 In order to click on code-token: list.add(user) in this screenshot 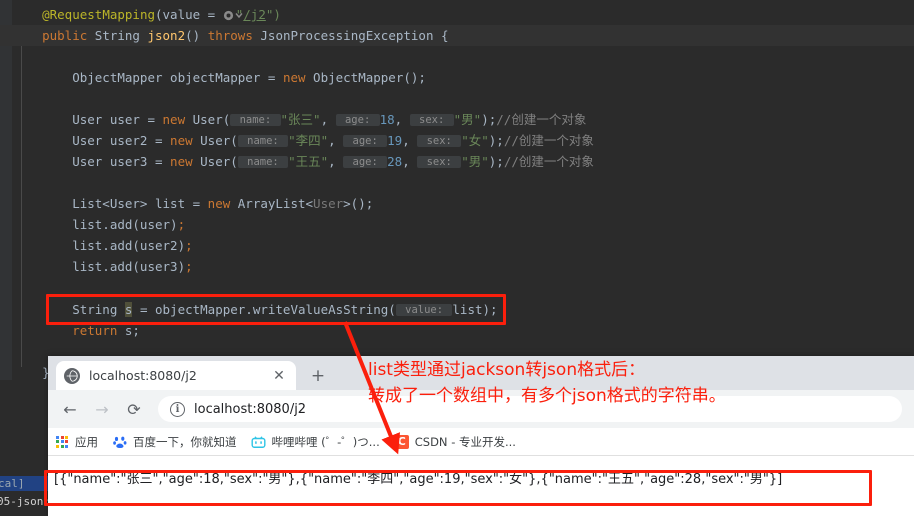, I will do `click(95, 224)`.